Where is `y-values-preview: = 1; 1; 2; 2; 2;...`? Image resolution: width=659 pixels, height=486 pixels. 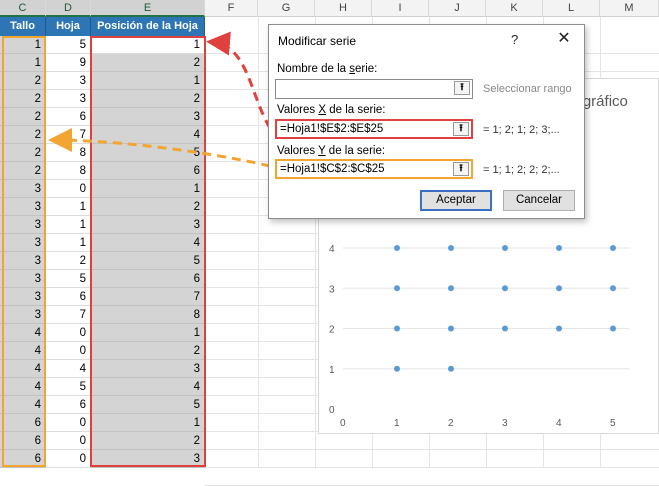
y-values-preview: = 1; 1; 2; 2; 2;... is located at coordinates (521, 170).